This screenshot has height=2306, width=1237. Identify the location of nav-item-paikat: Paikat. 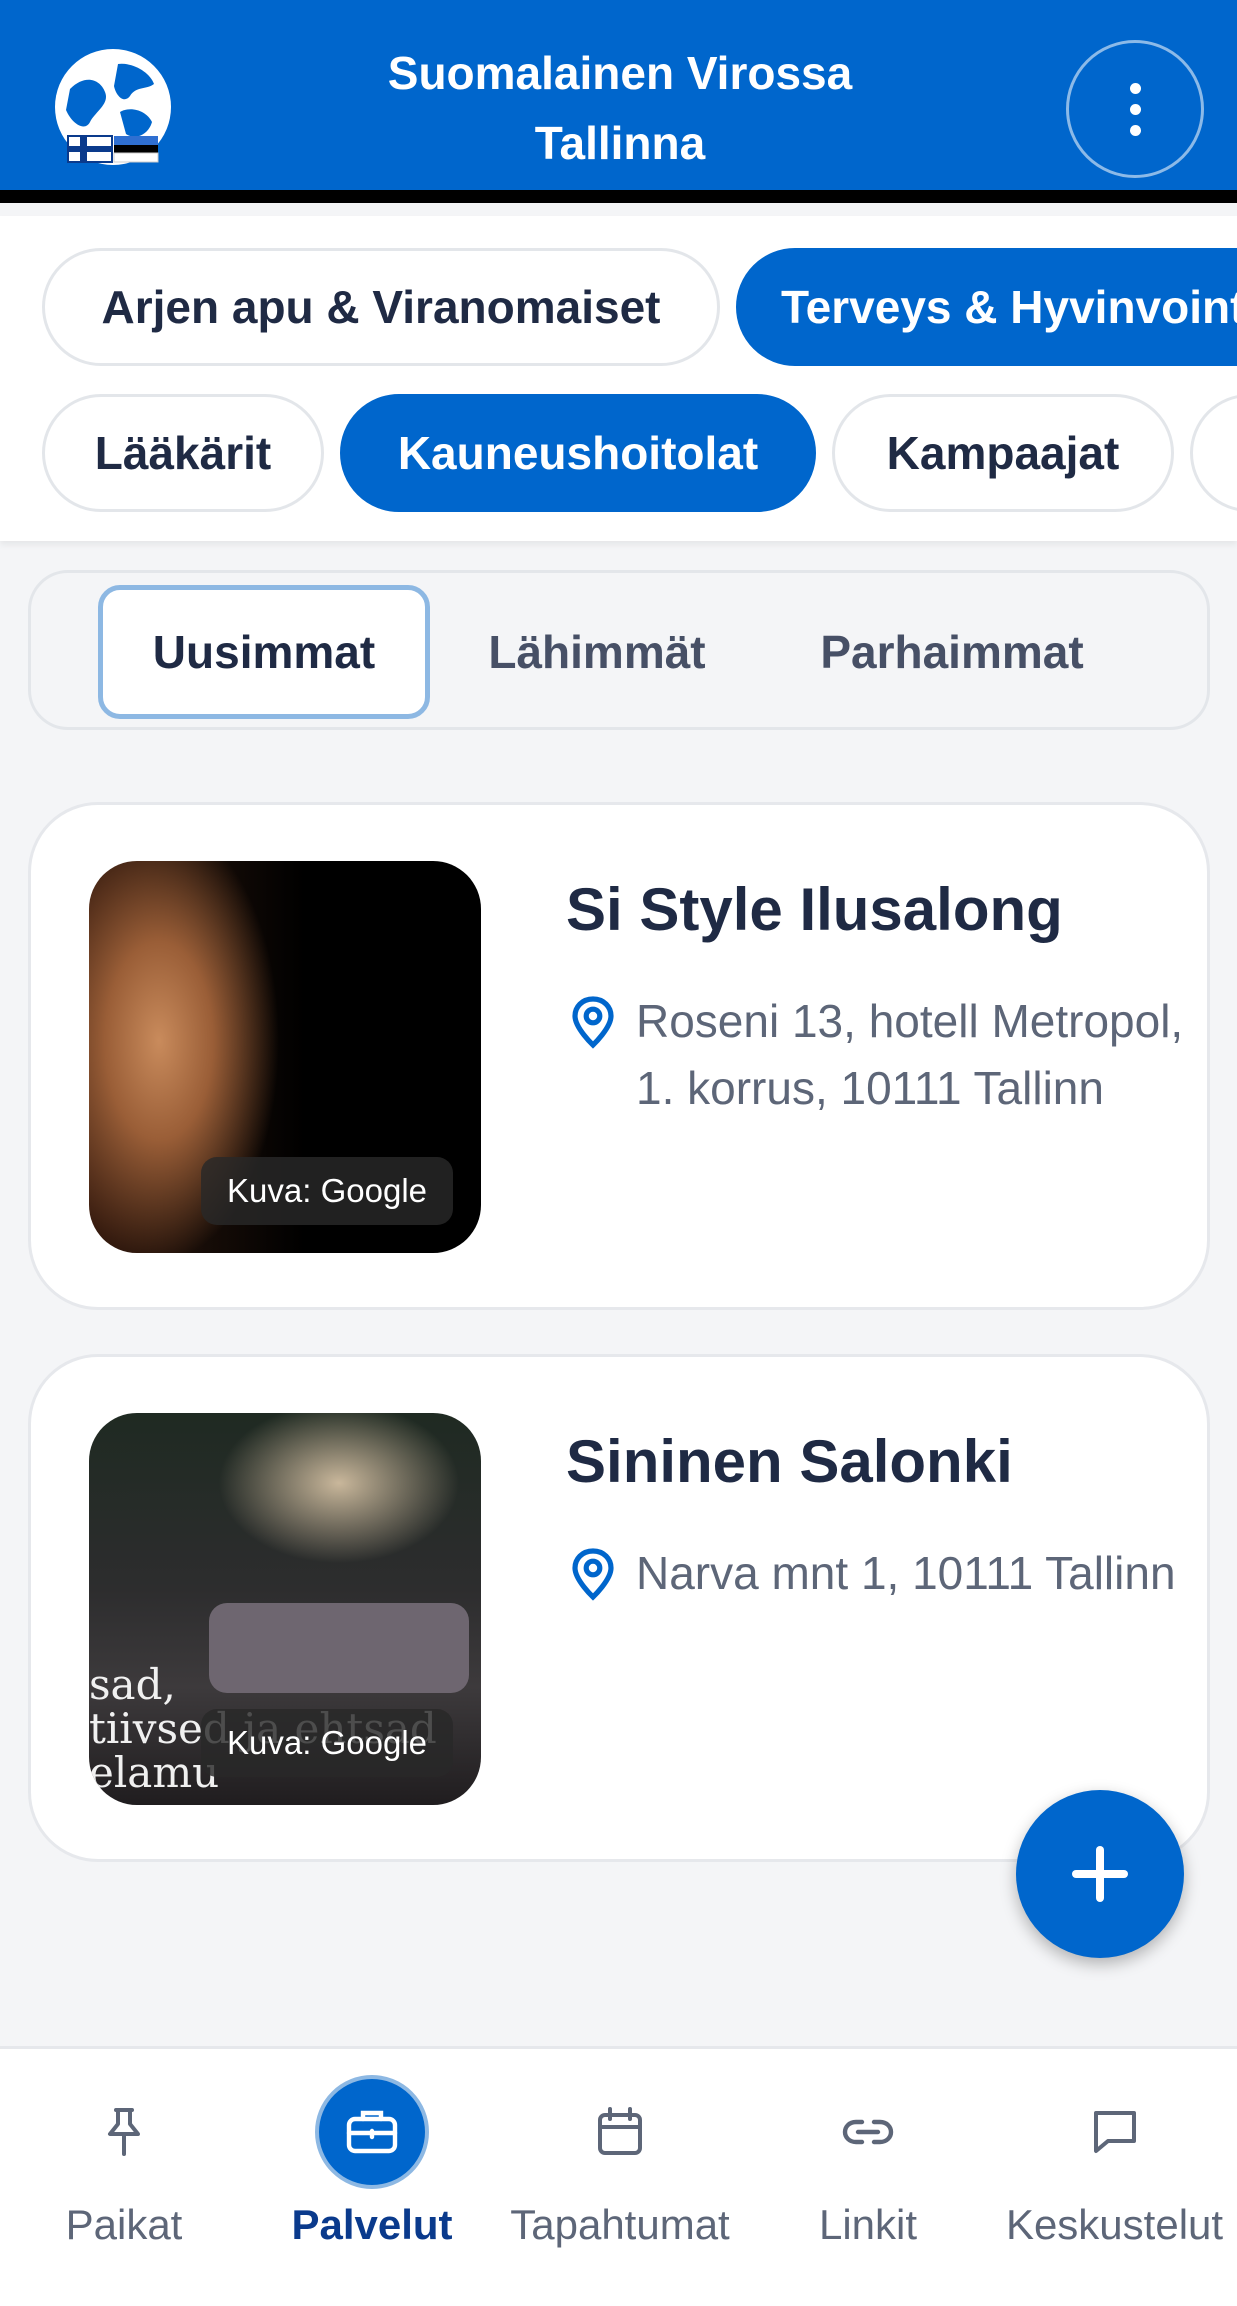
(124, 2160).